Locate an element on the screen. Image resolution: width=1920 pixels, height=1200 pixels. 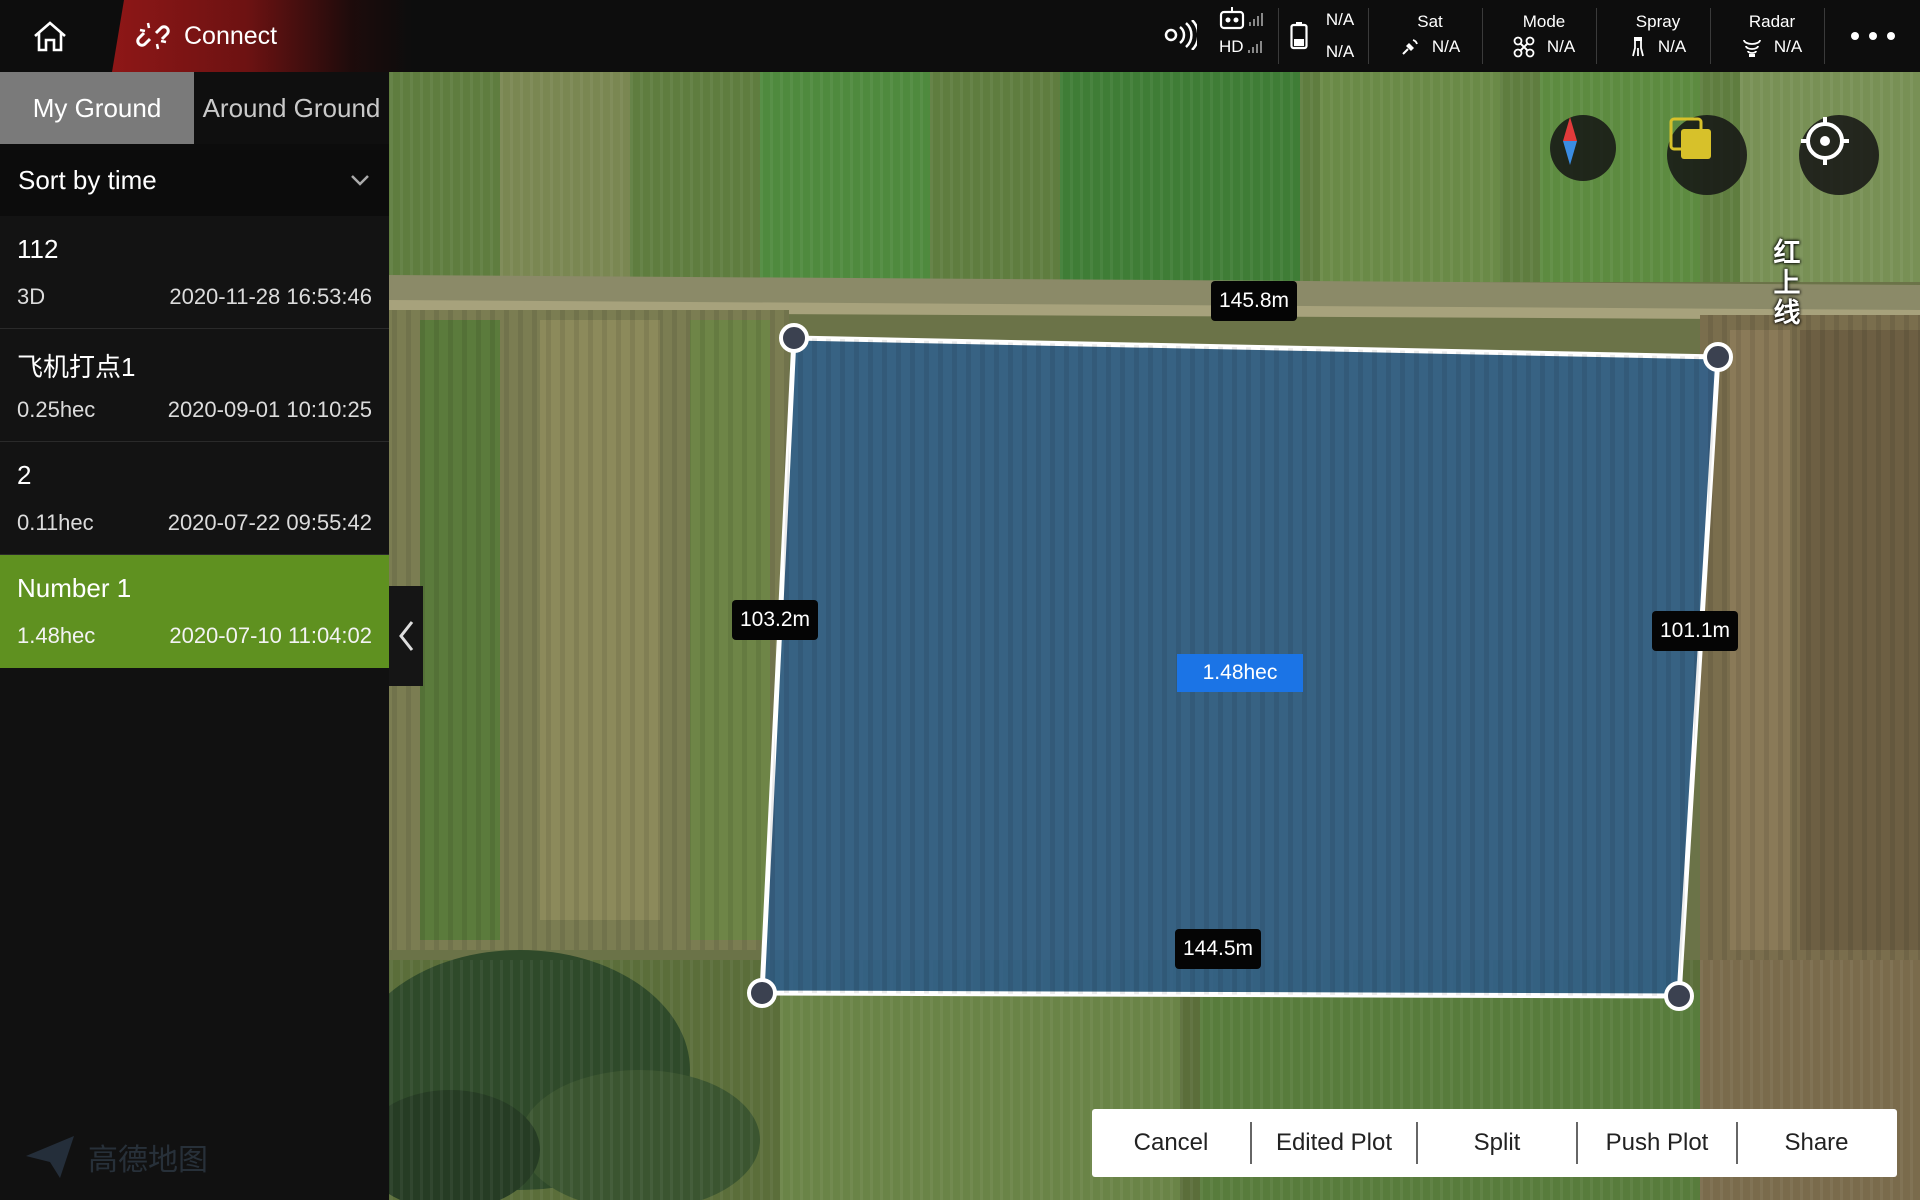
plot-date: 2020-07-22 09:55:42 is located at coordinates (269, 522).